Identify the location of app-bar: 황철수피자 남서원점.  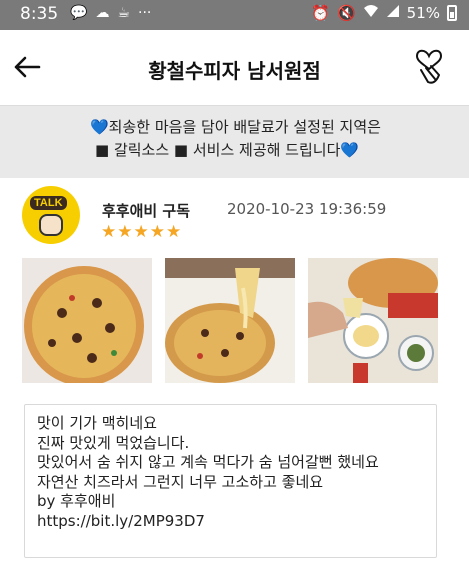
(234, 67).